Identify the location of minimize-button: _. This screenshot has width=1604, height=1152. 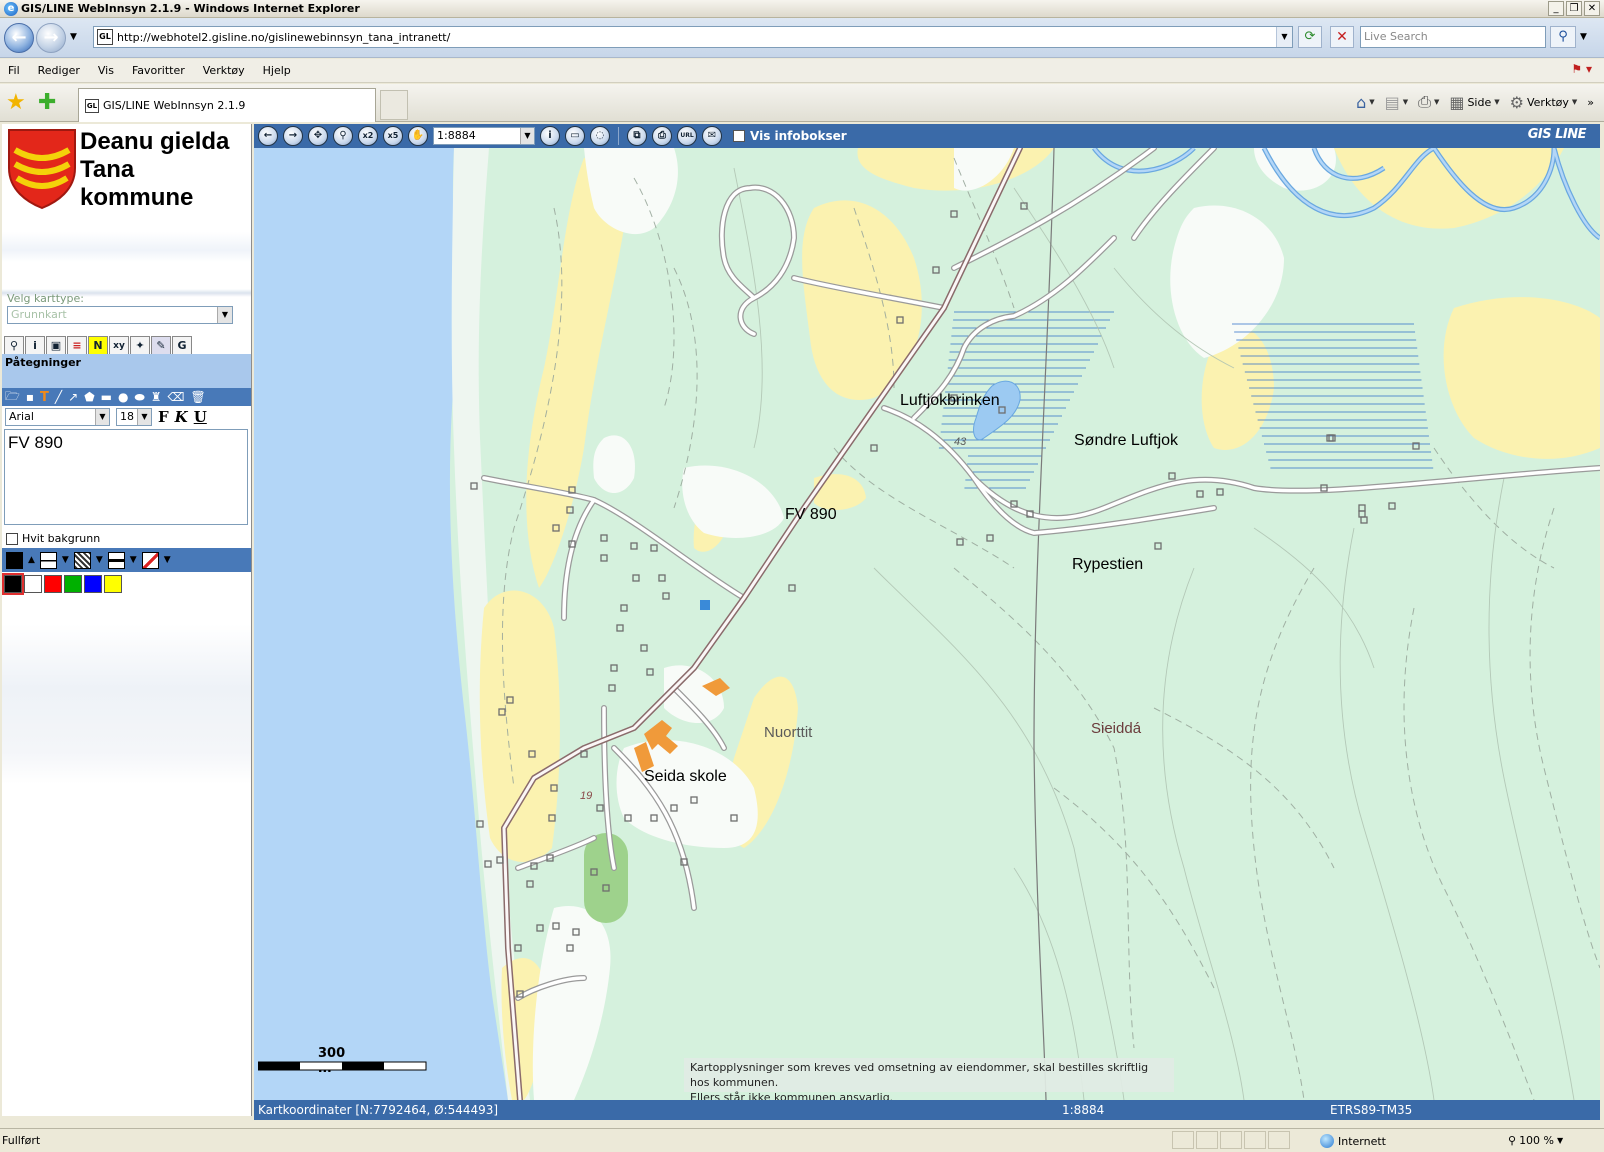
(1556, 8).